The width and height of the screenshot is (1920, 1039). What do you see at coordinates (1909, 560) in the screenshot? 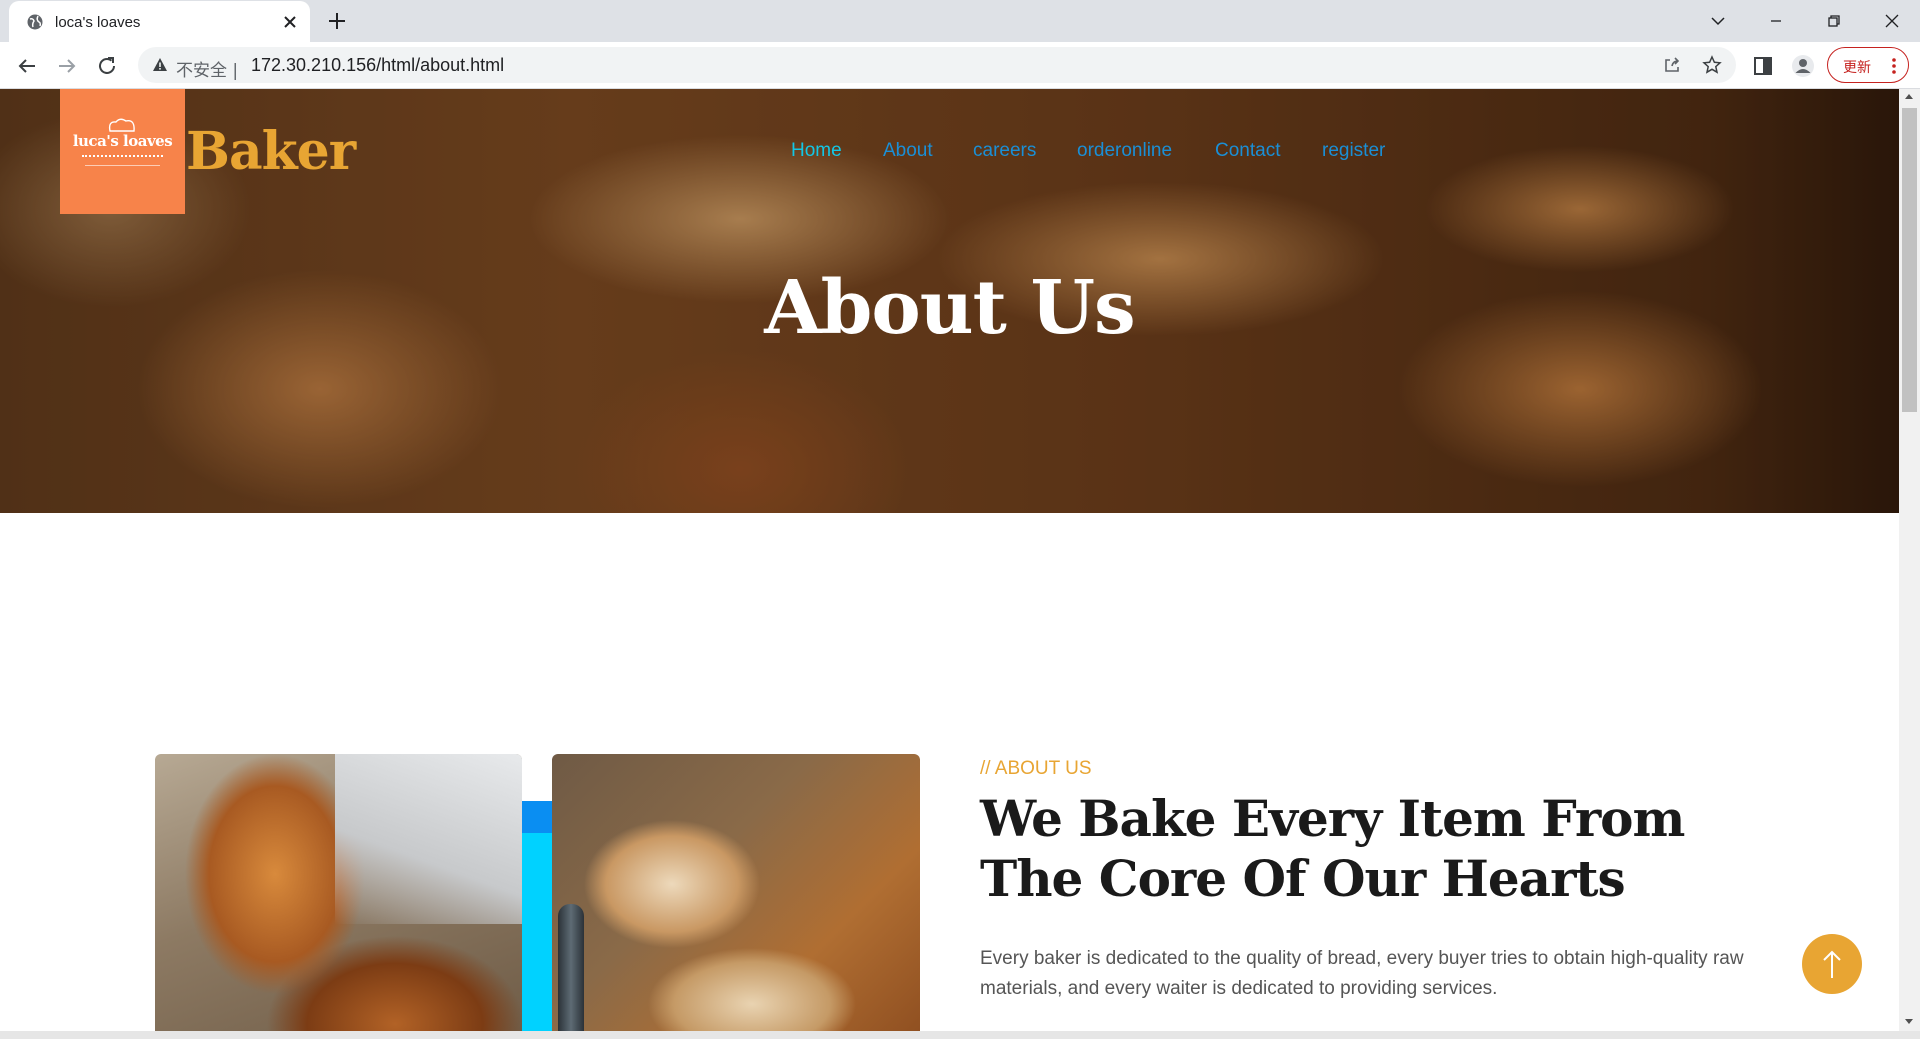
I see `vertical-scrollbar` at bounding box center [1909, 560].